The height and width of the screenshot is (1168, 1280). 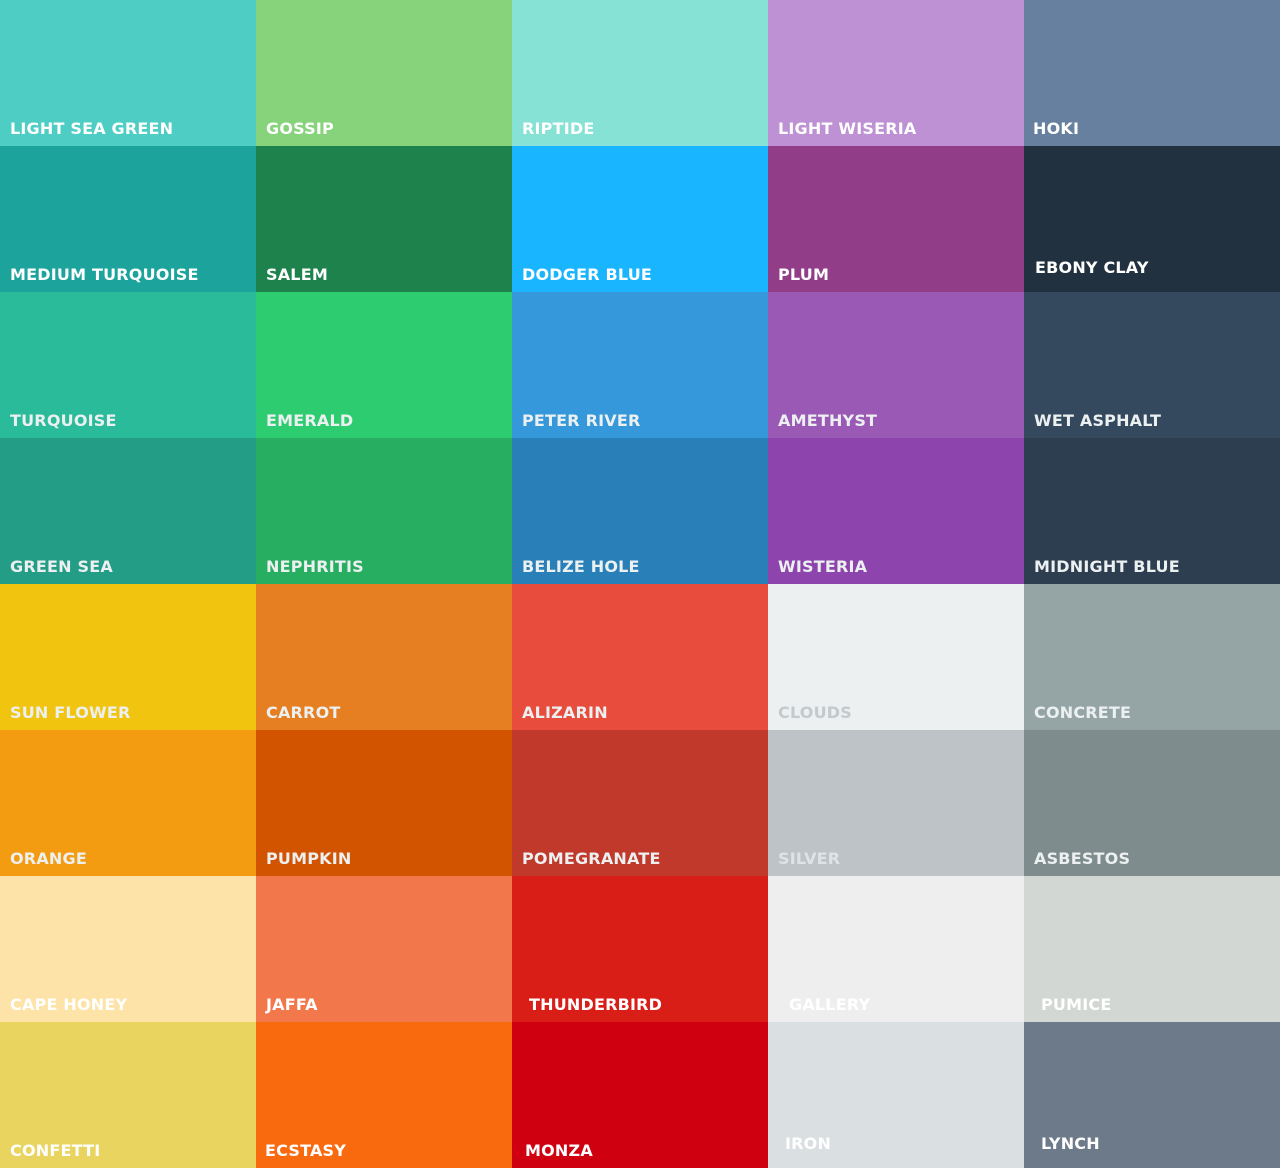 I want to click on color-swatch-hoki: HOKI, so click(x=1152, y=73).